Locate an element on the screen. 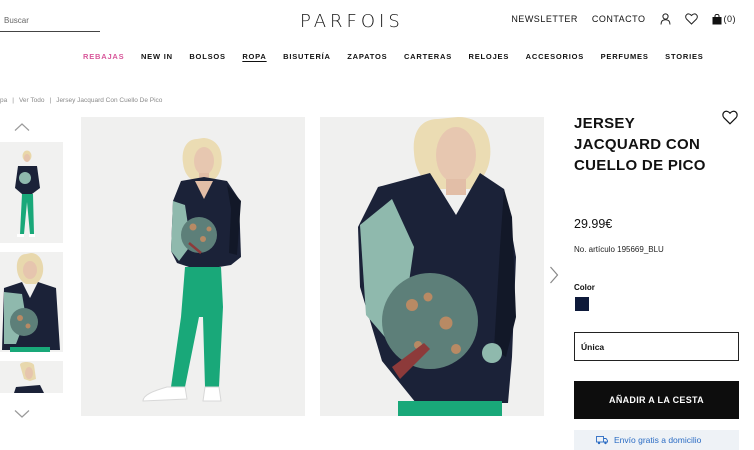 The width and height of the screenshot is (754, 450). bag-button: (0) is located at coordinates (724, 19).